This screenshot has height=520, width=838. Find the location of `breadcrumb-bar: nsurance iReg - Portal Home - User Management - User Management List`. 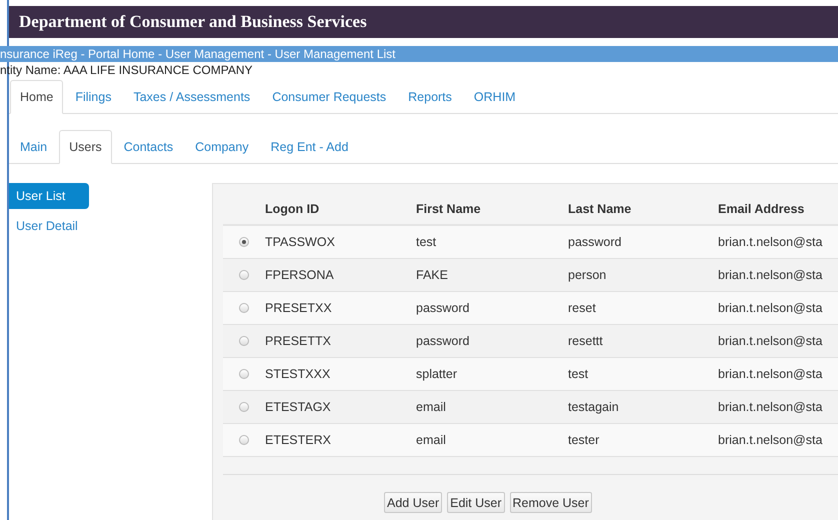

breadcrumb-bar: nsurance iReg - Portal Home - User Management - User Management List is located at coordinates (419, 54).